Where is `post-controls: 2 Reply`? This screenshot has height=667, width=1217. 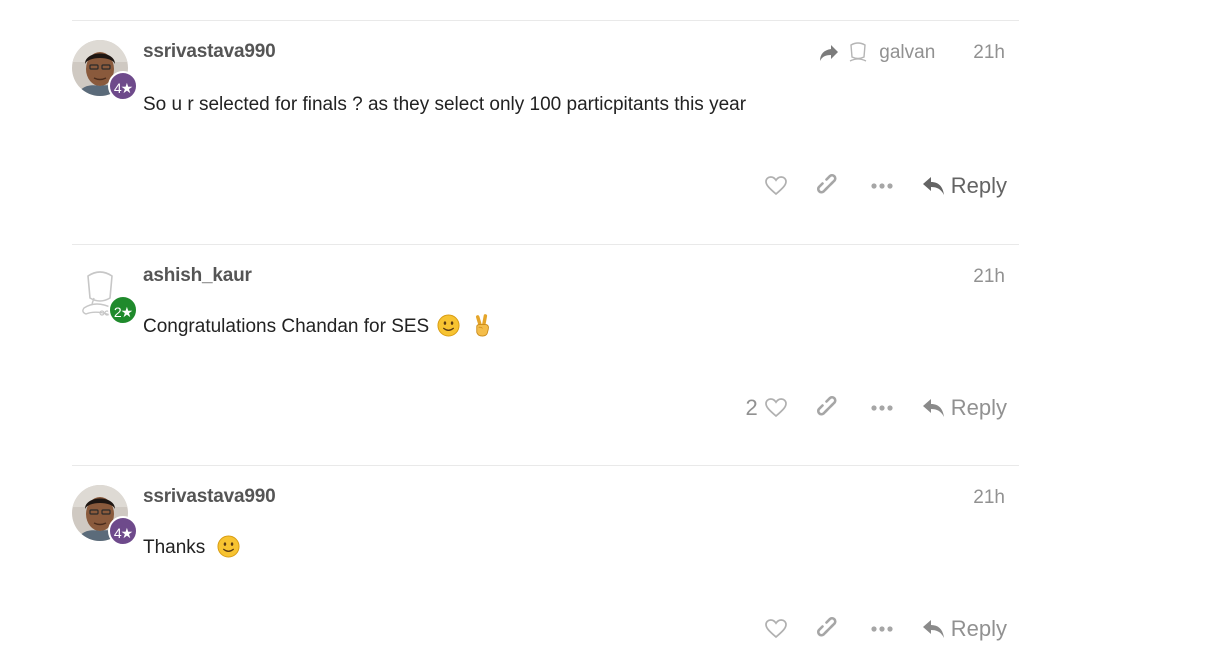
post-controls: 2 Reply is located at coordinates (877, 408).